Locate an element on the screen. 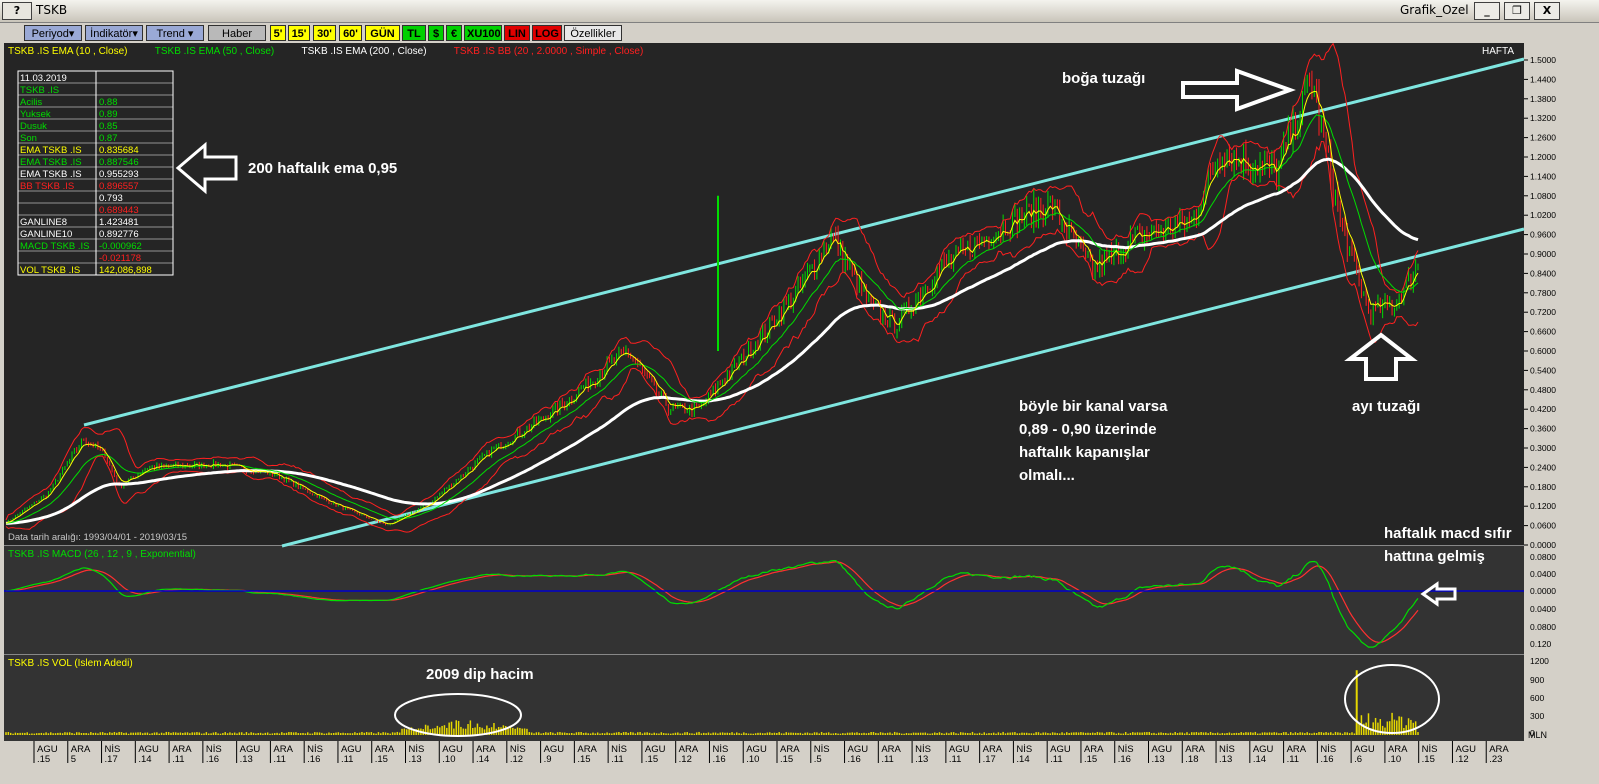  close-button: X is located at coordinates (1547, 11).